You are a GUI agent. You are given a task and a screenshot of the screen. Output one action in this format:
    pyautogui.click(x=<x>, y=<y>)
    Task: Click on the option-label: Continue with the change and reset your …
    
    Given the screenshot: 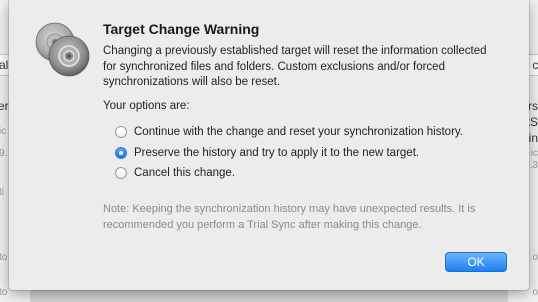 What is the action you would take?
    pyautogui.click(x=299, y=132)
    